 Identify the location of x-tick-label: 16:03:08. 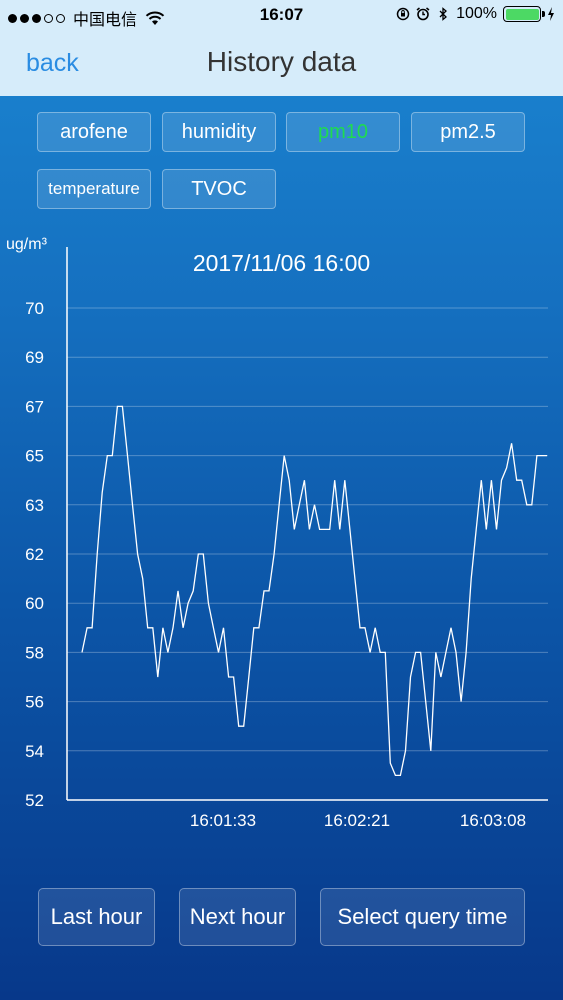
(493, 820).